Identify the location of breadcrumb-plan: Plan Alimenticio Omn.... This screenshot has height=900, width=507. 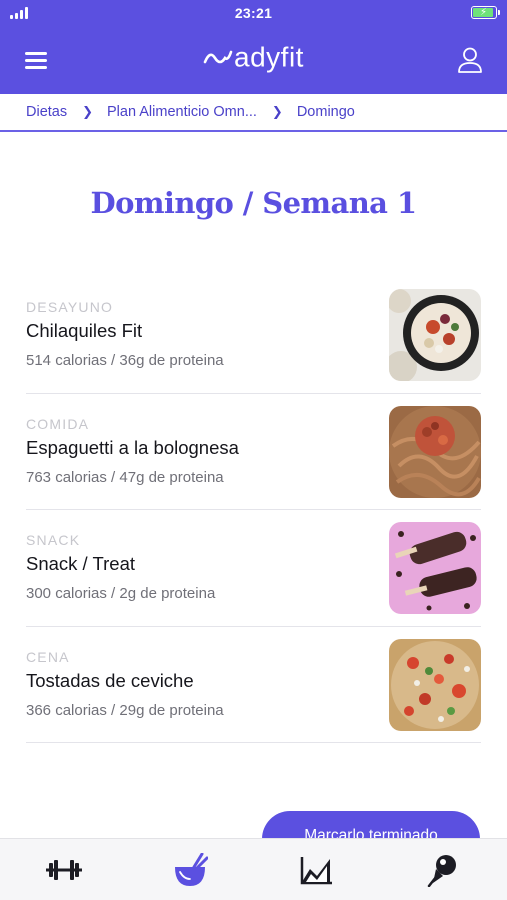
(182, 112).